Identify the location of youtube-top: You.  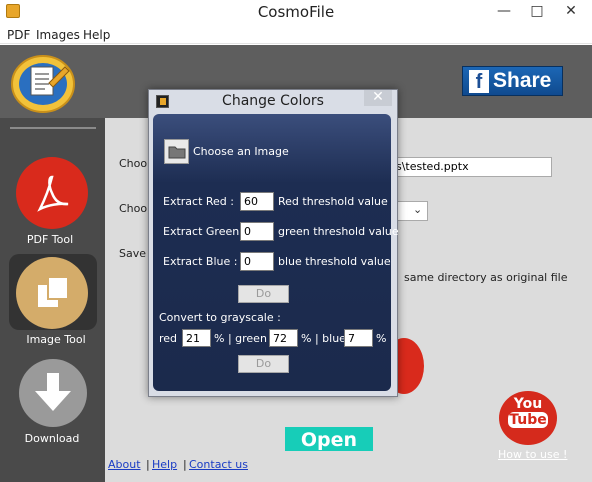
(528, 404).